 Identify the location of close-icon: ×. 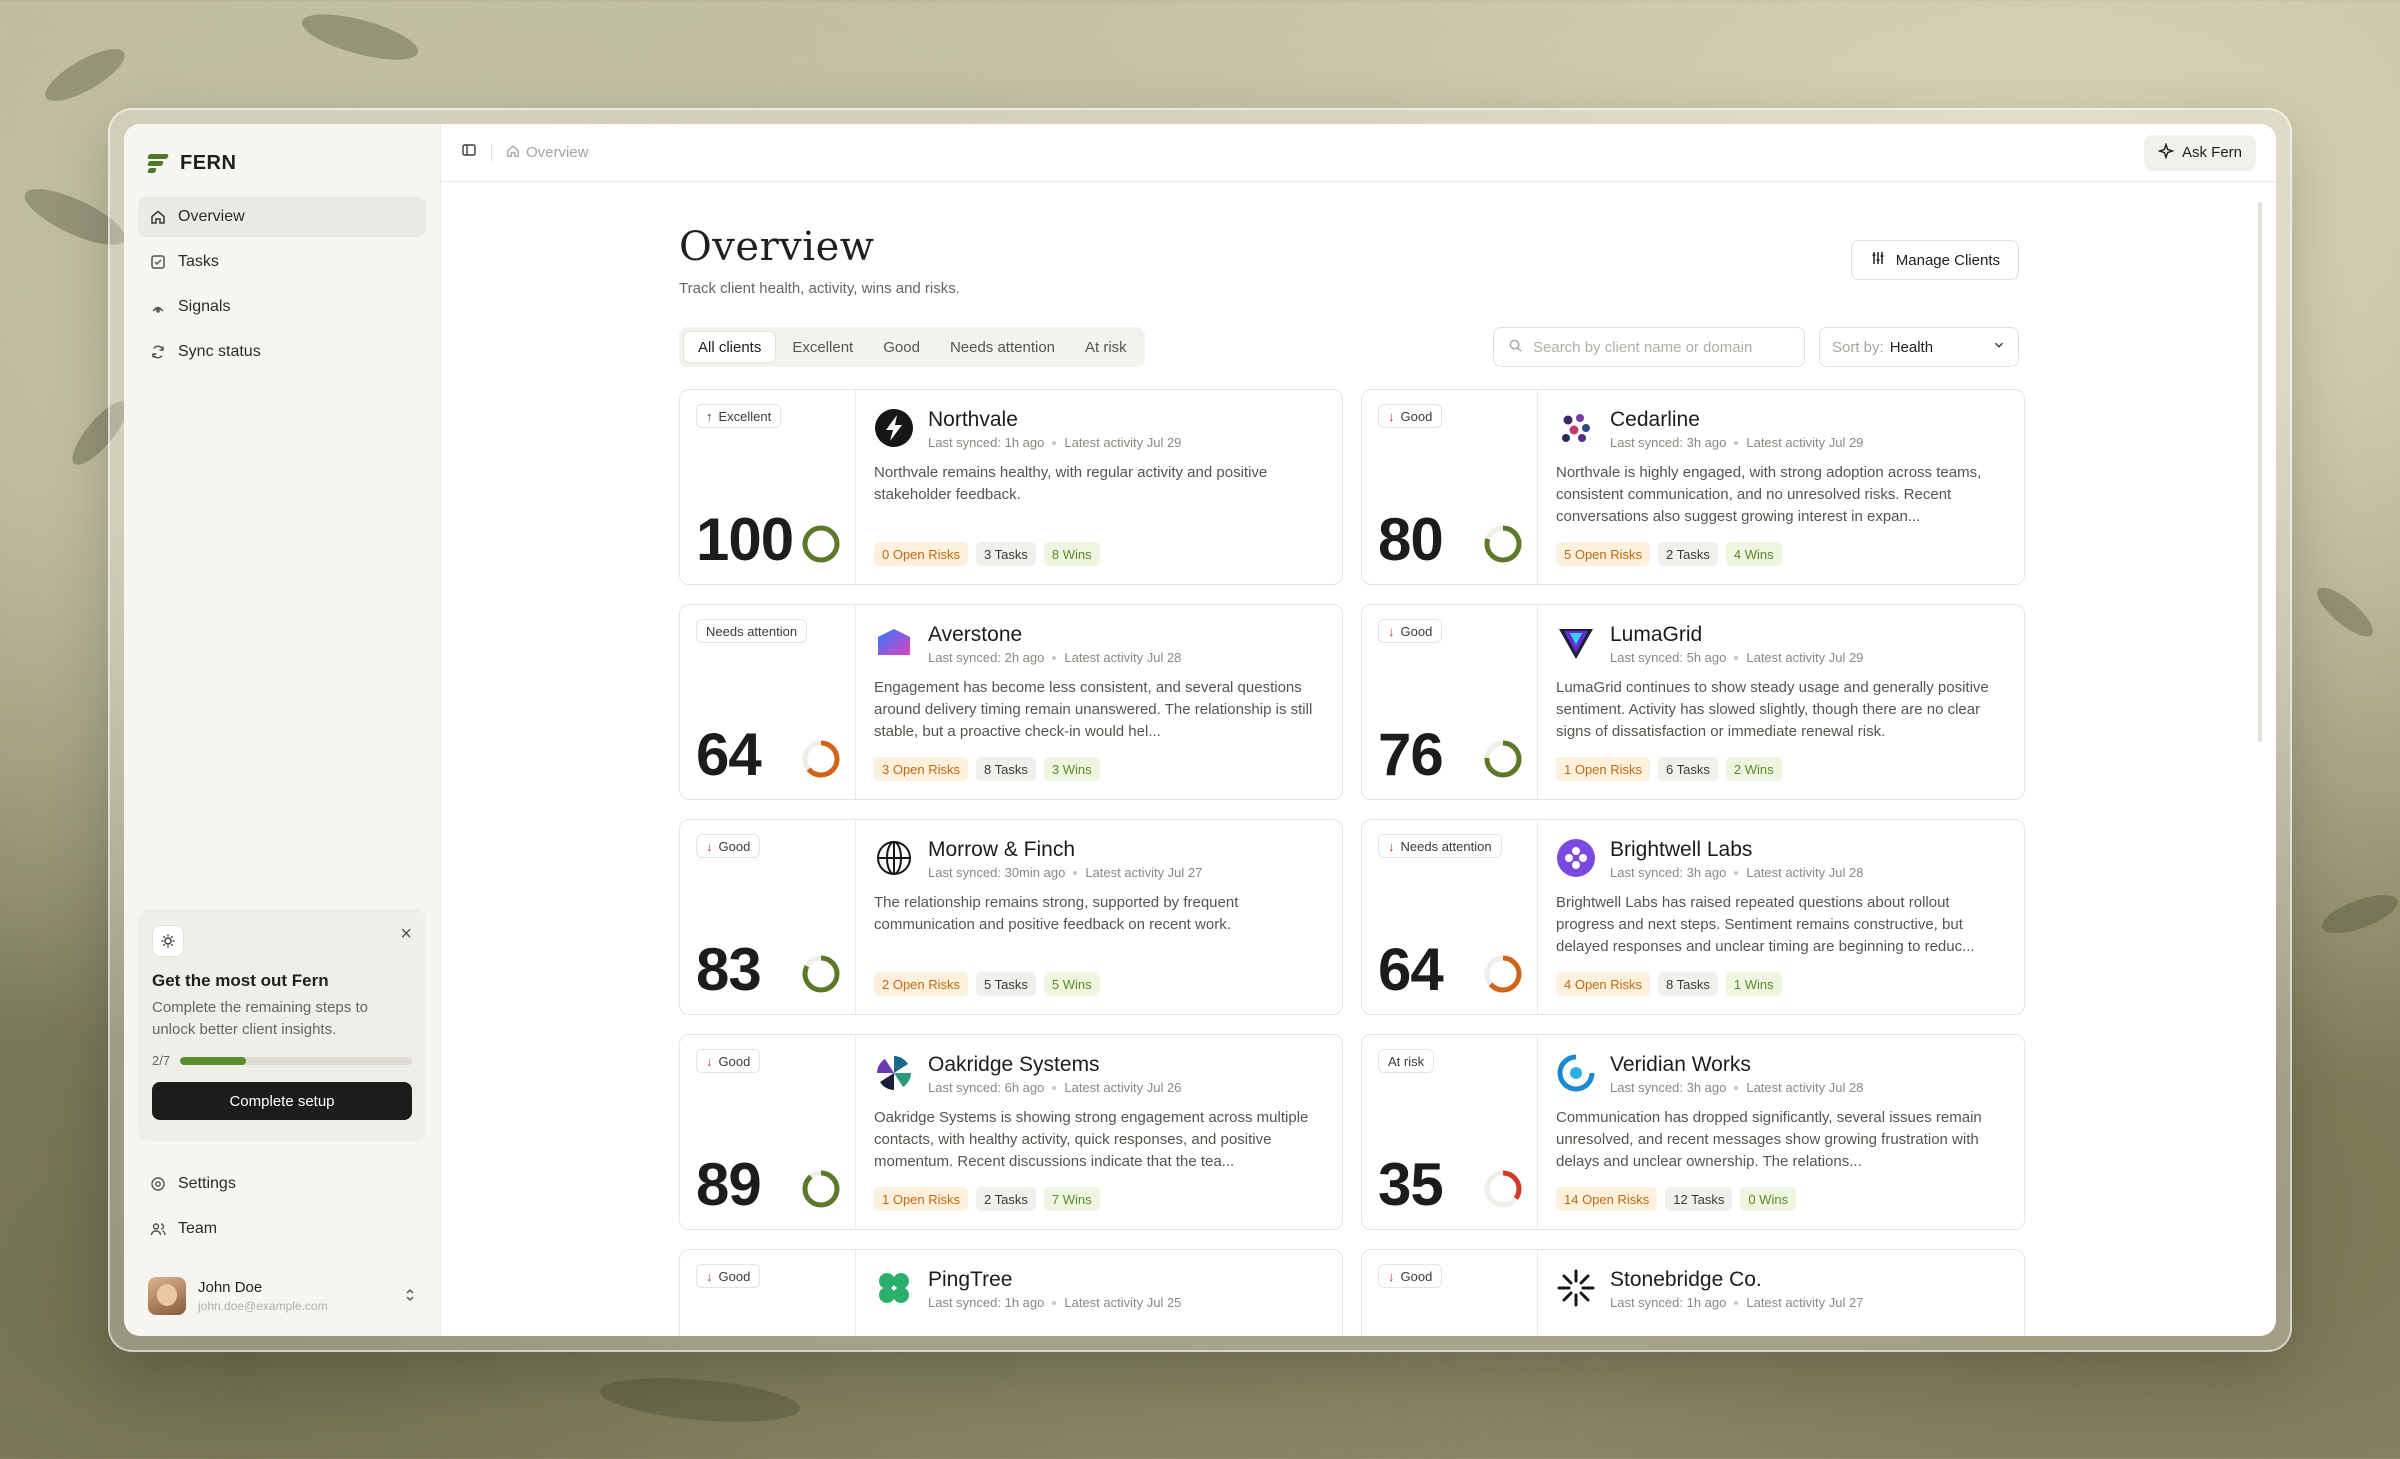
(406, 934).